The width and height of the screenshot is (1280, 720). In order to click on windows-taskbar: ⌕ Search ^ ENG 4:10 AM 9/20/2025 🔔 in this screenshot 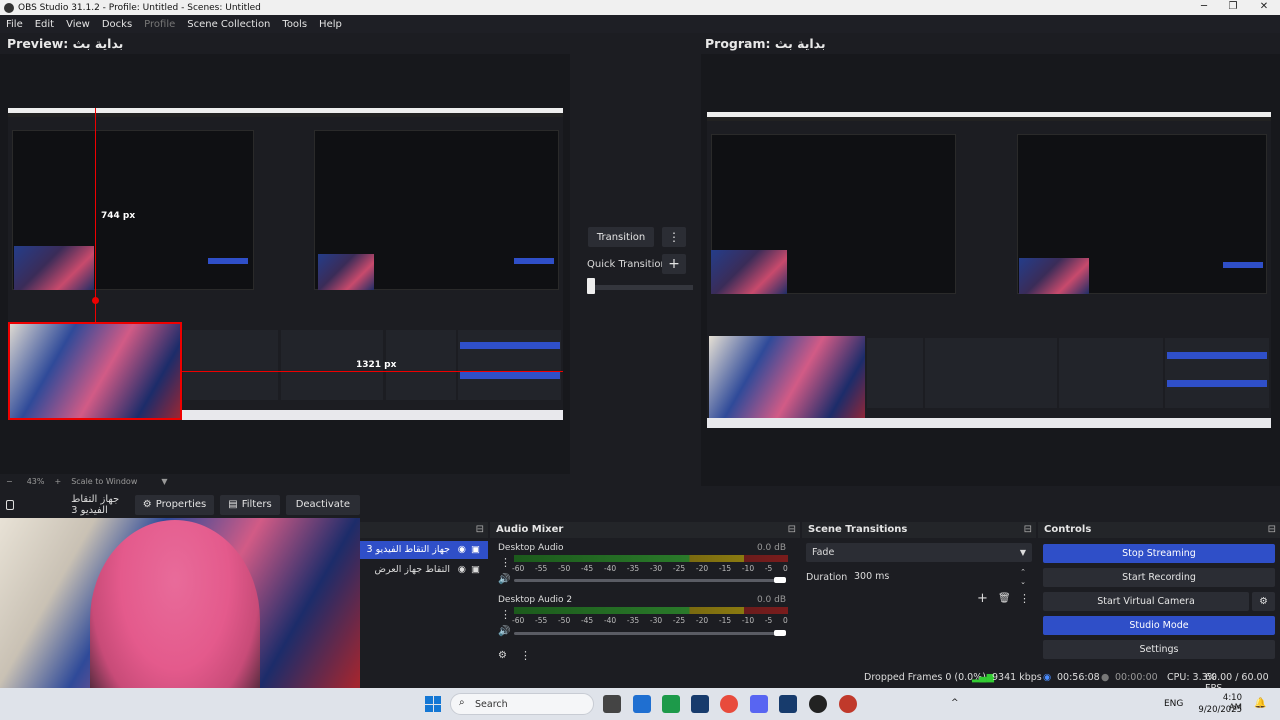, I will do `click(640, 704)`.